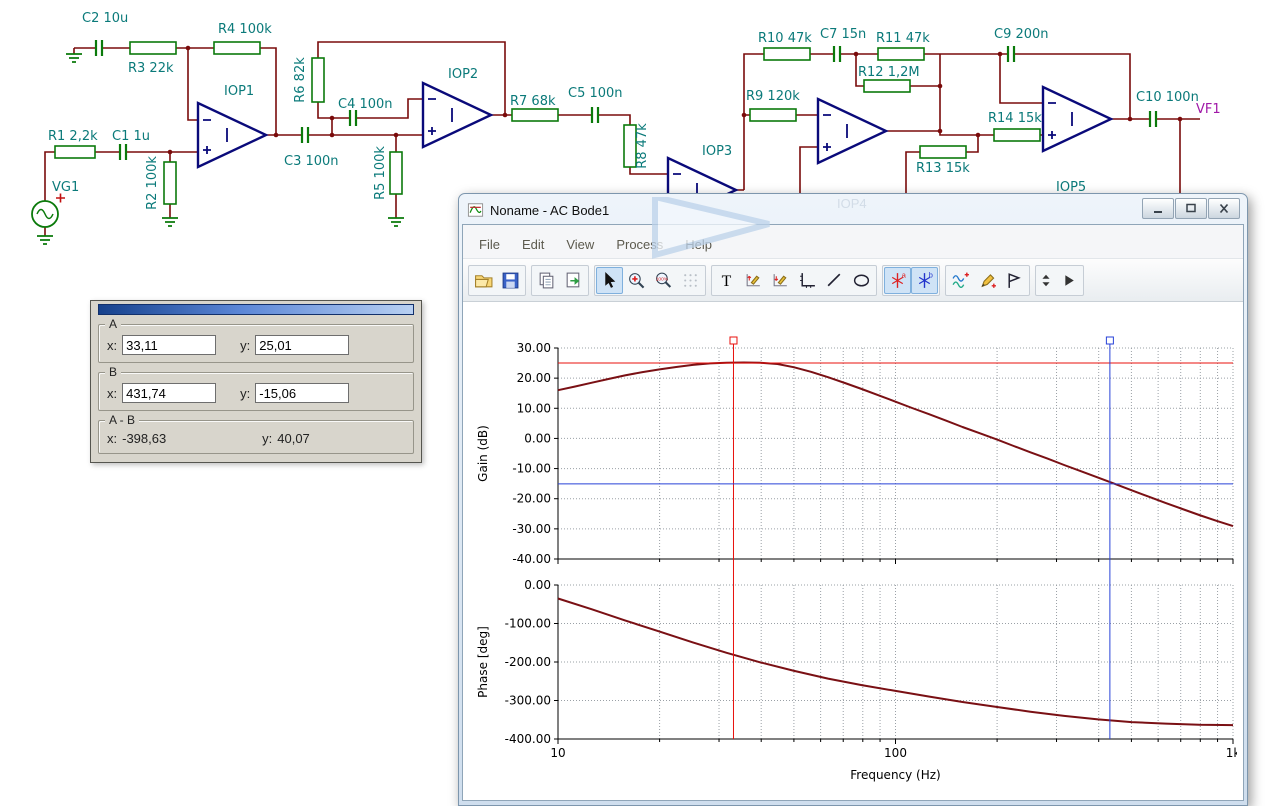 The height and width of the screenshot is (806, 1280). I want to click on minimize-button, so click(1158, 208).